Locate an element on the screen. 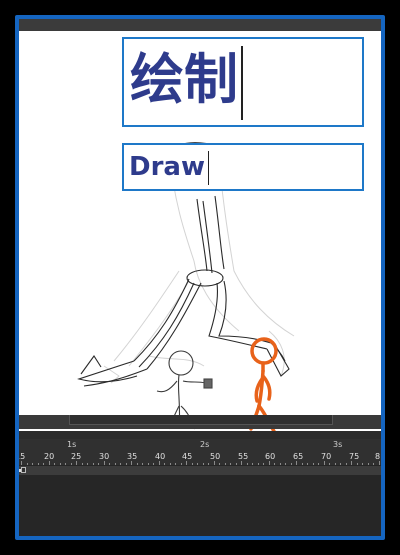  second-label: 2s is located at coordinates (205, 444).